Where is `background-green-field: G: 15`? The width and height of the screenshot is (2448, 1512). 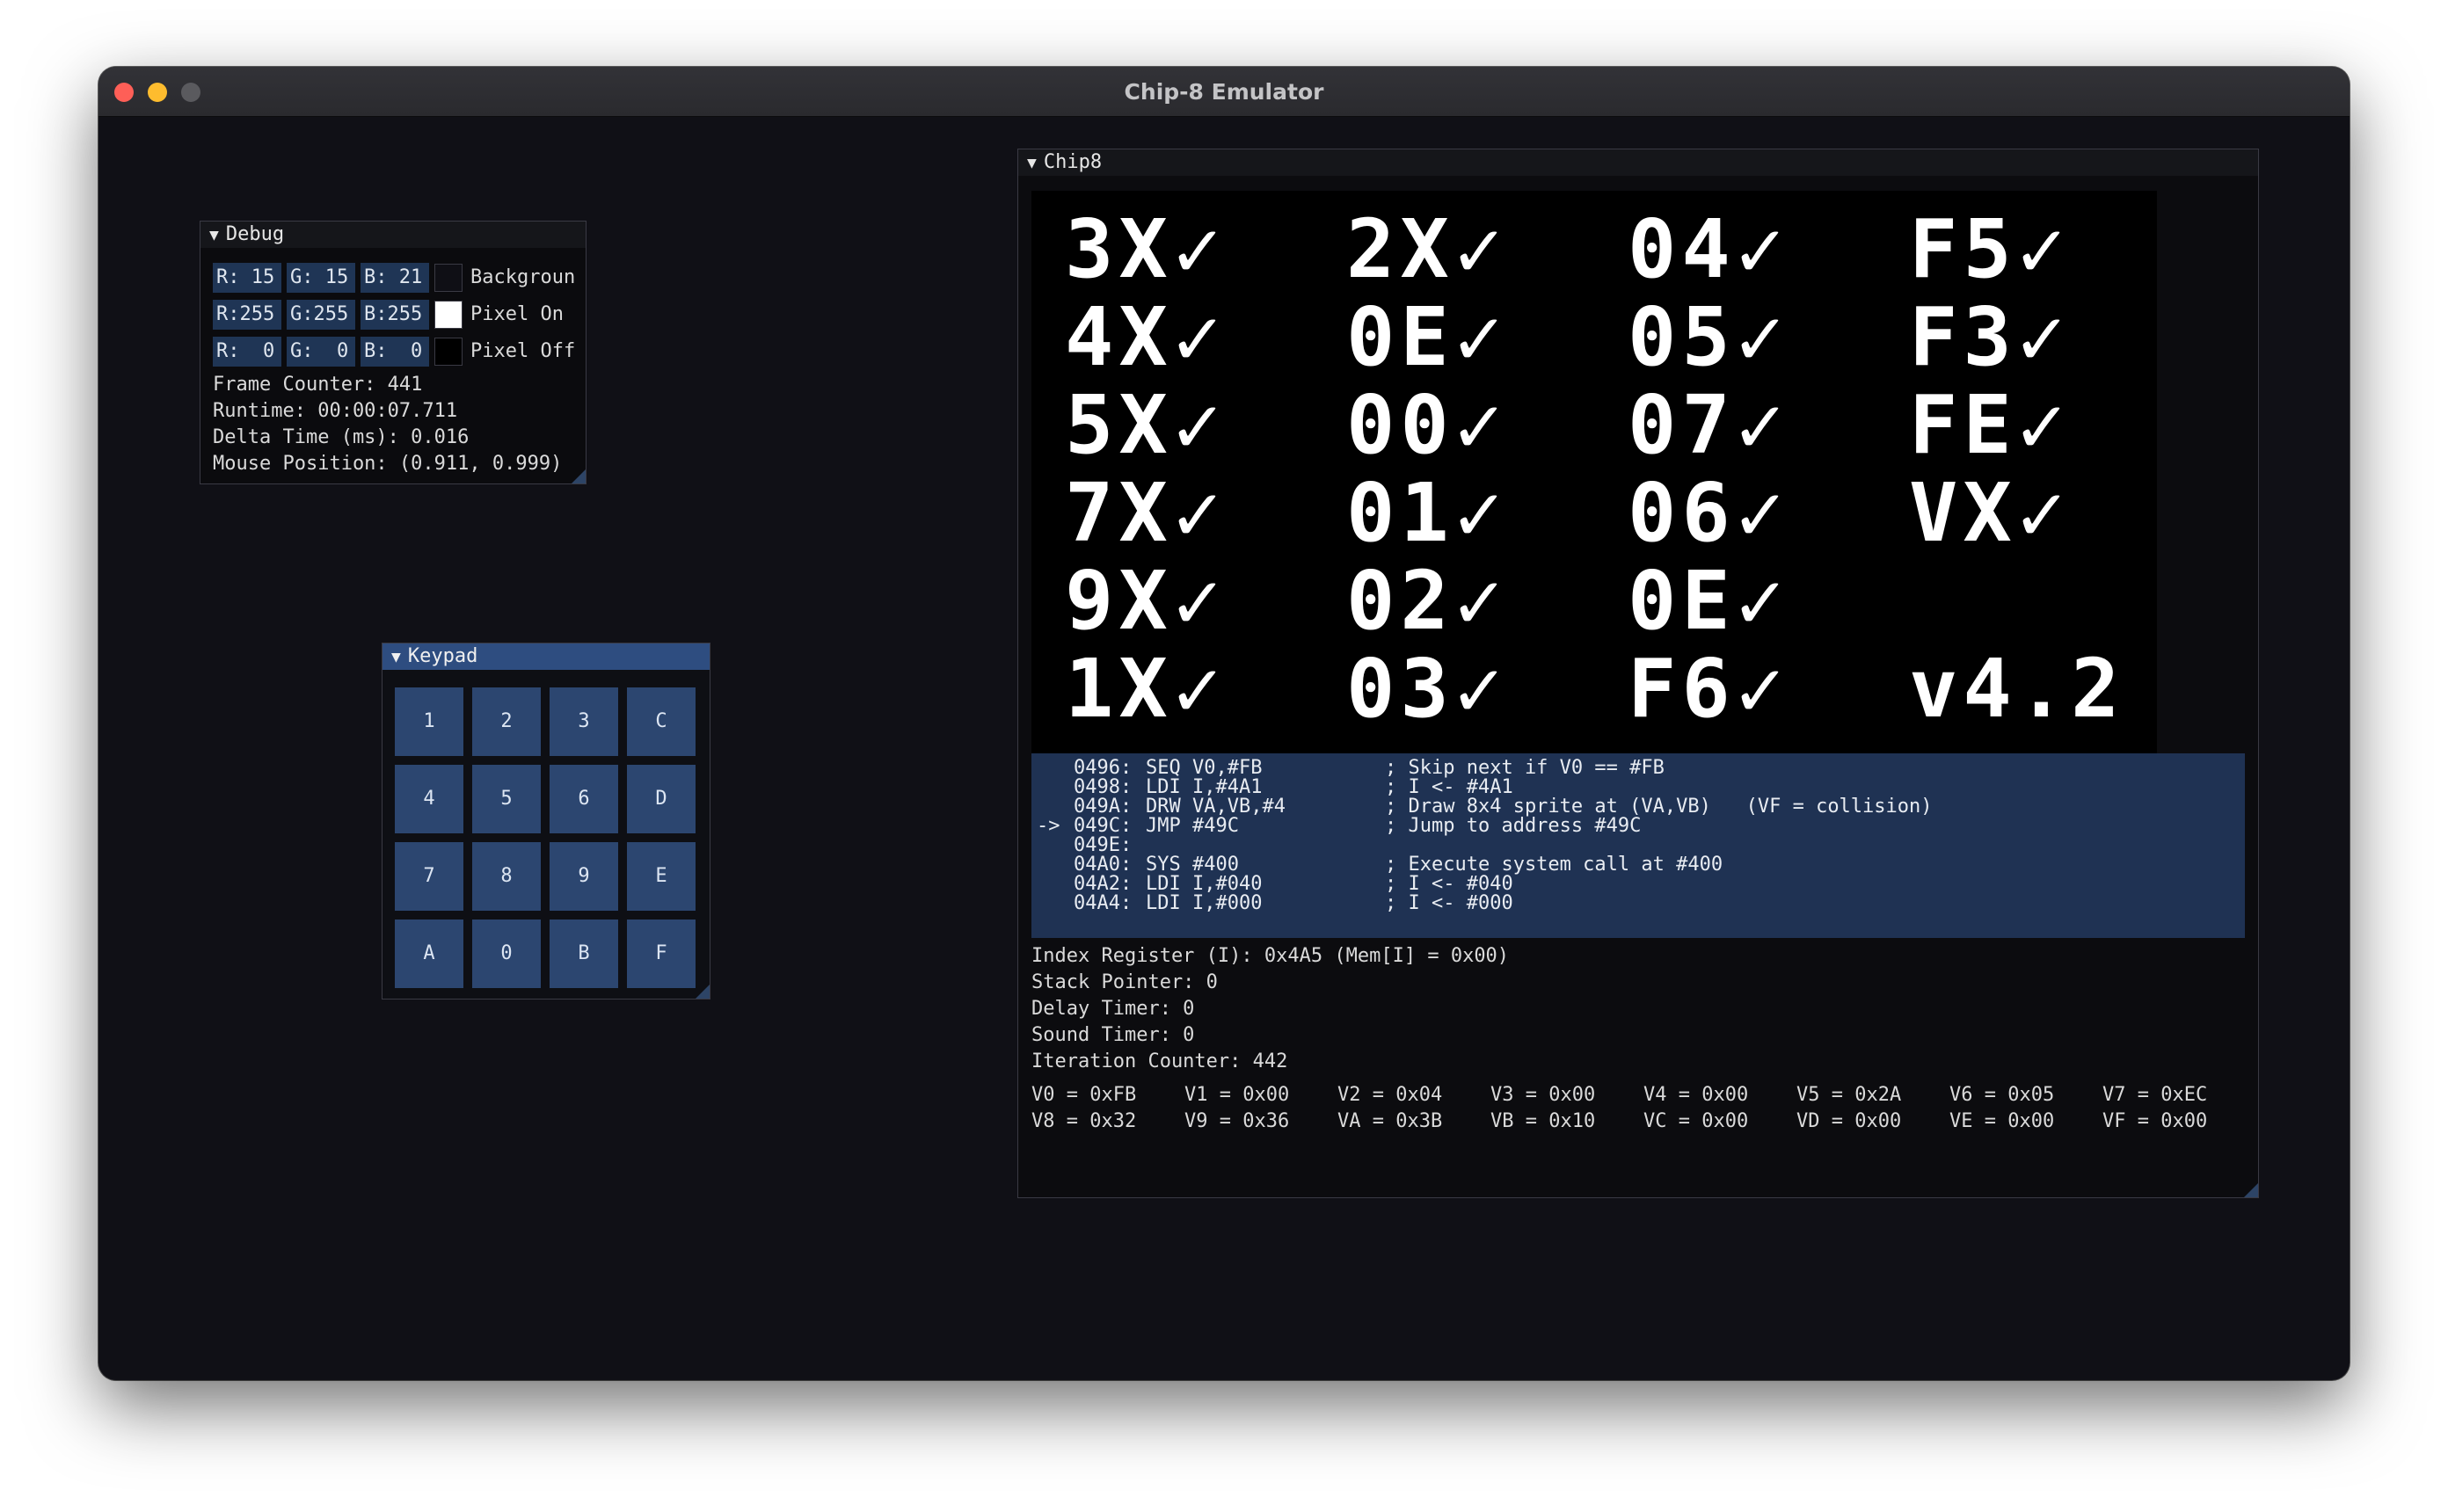 background-green-field: G: 15 is located at coordinates (321, 278).